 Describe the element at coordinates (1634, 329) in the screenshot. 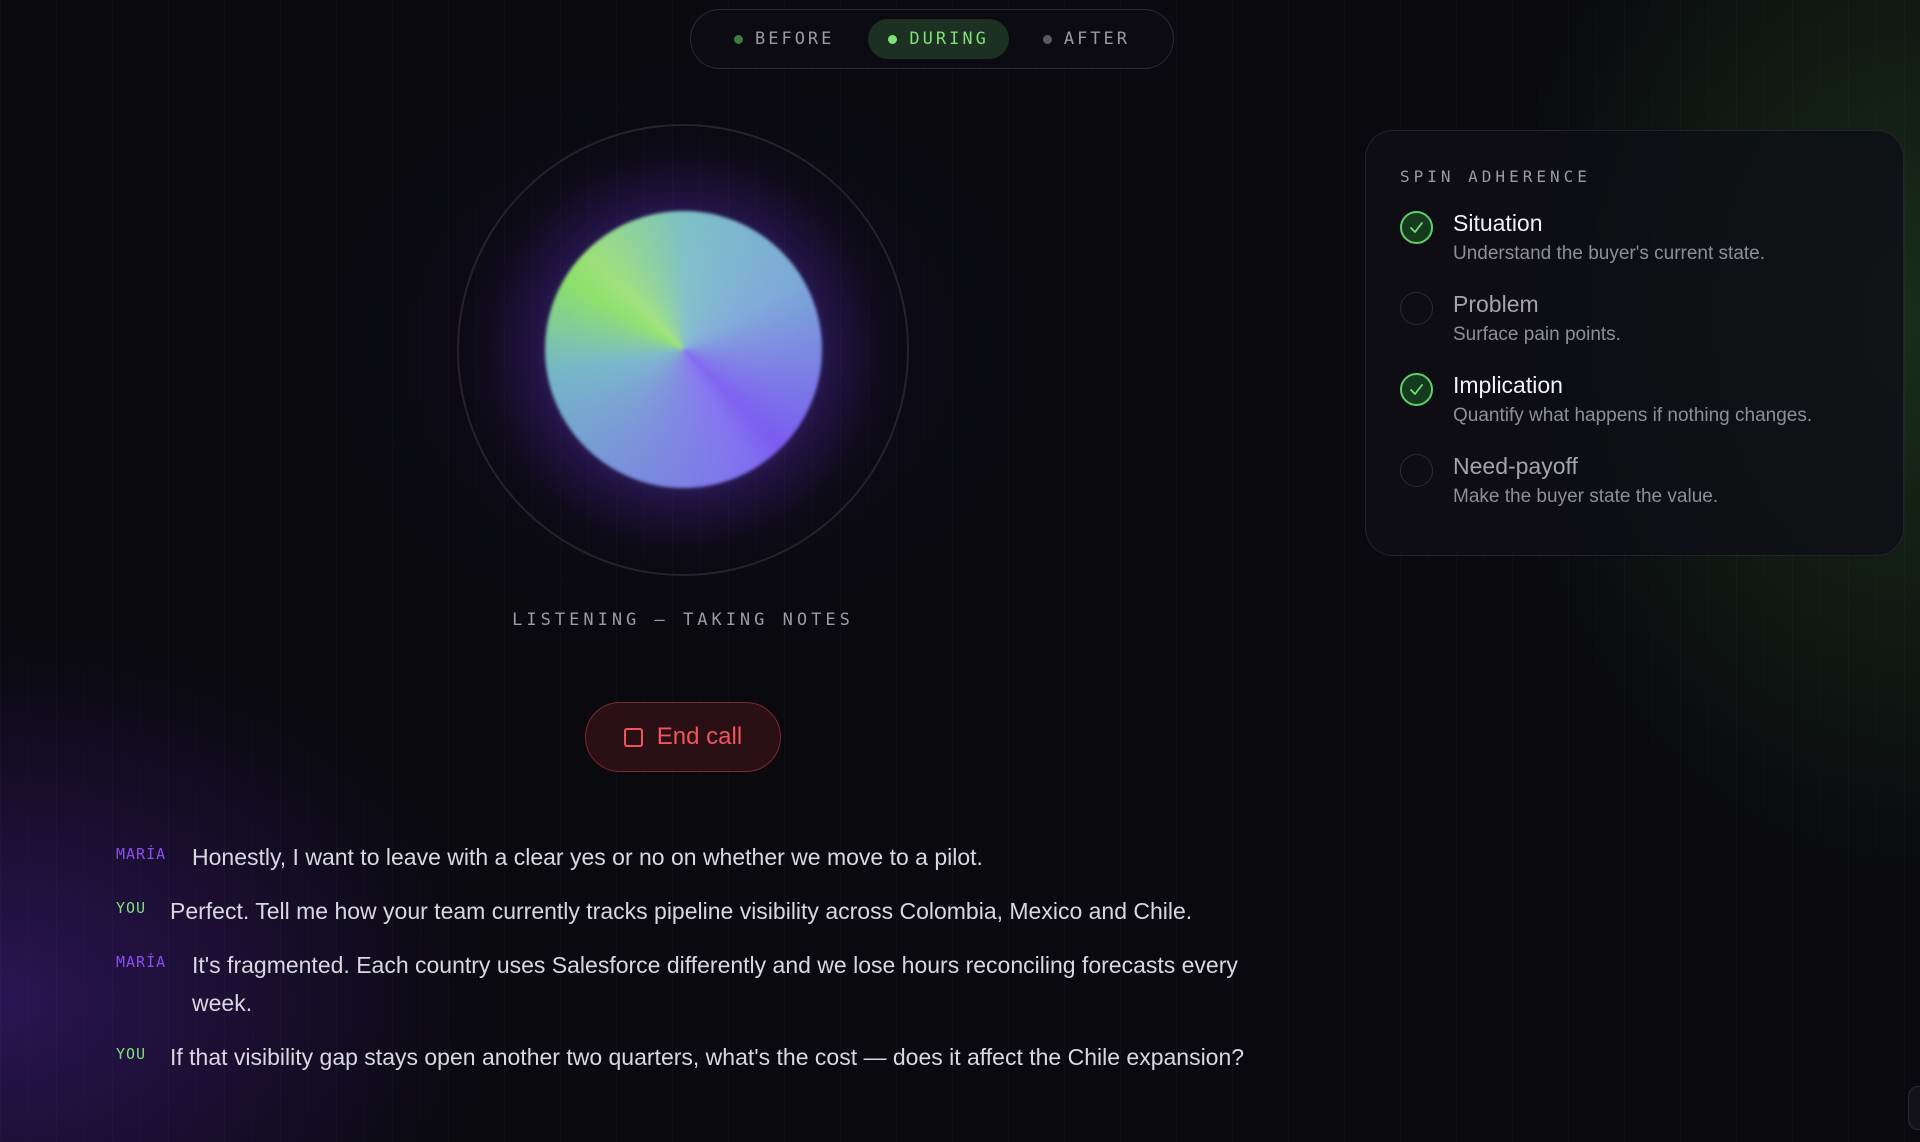

I see `spin-item-problem: Problem Surface pain points.` at that location.